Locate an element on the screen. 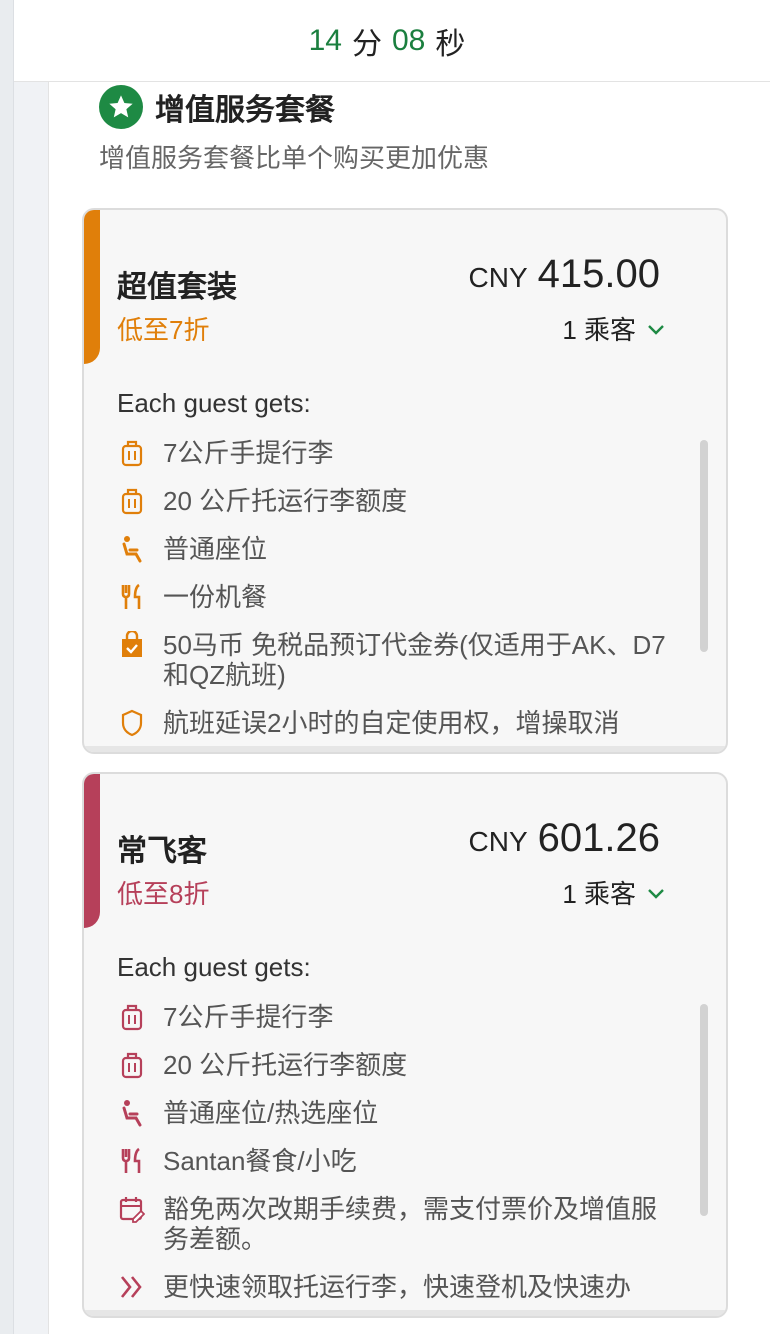 Image resolution: width=770 pixels, height=1334 pixels. timer-minutes-unit: 分 is located at coordinates (367, 44).